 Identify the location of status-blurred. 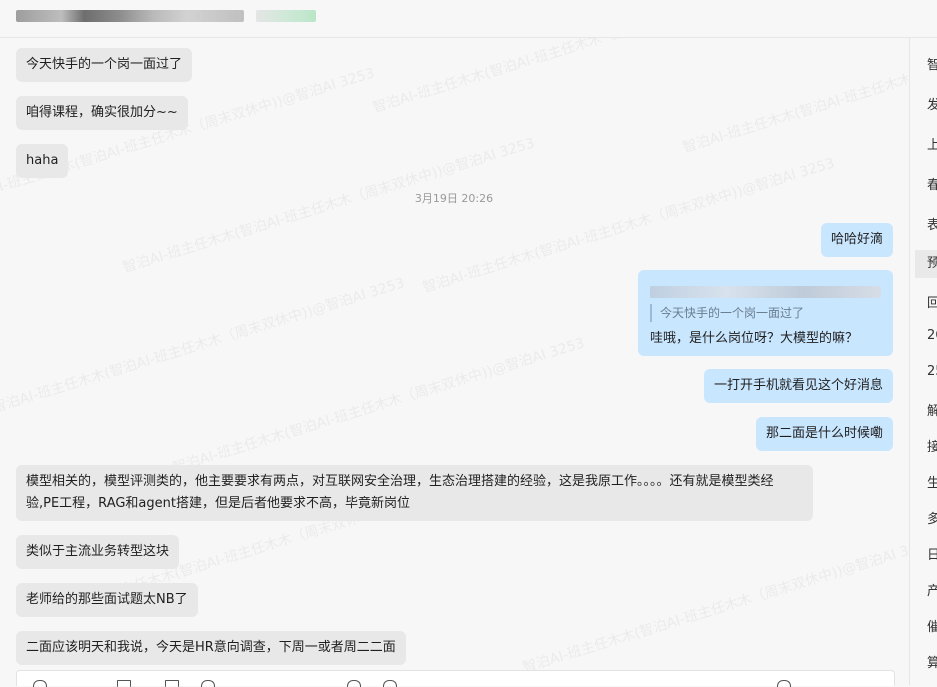
(286, 16).